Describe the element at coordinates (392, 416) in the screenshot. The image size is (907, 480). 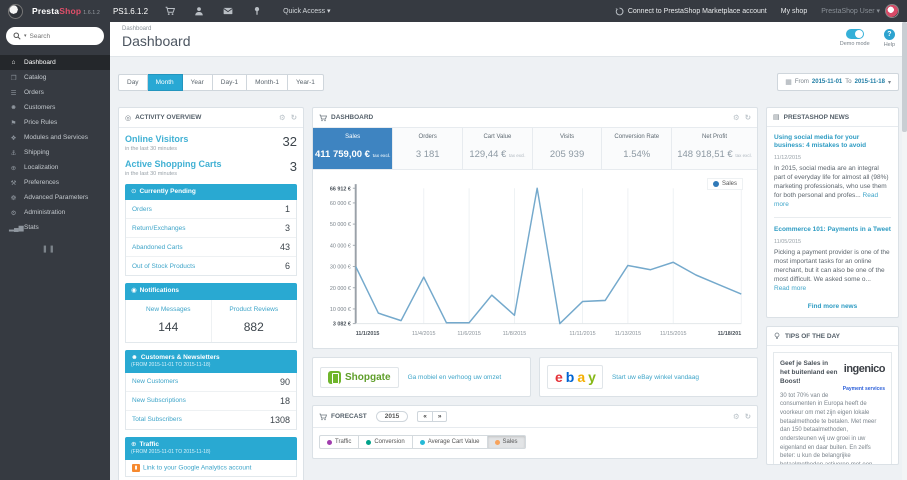
I see `forecast-year: 2015` at that location.